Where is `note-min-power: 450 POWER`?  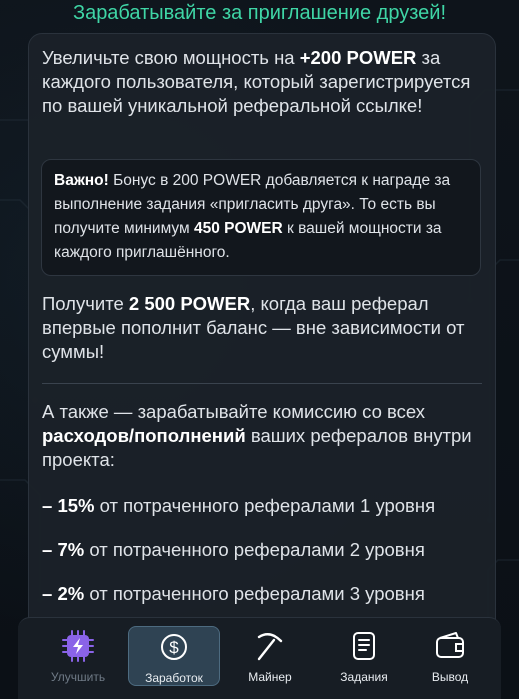
note-min-power: 450 POWER is located at coordinates (238, 228).